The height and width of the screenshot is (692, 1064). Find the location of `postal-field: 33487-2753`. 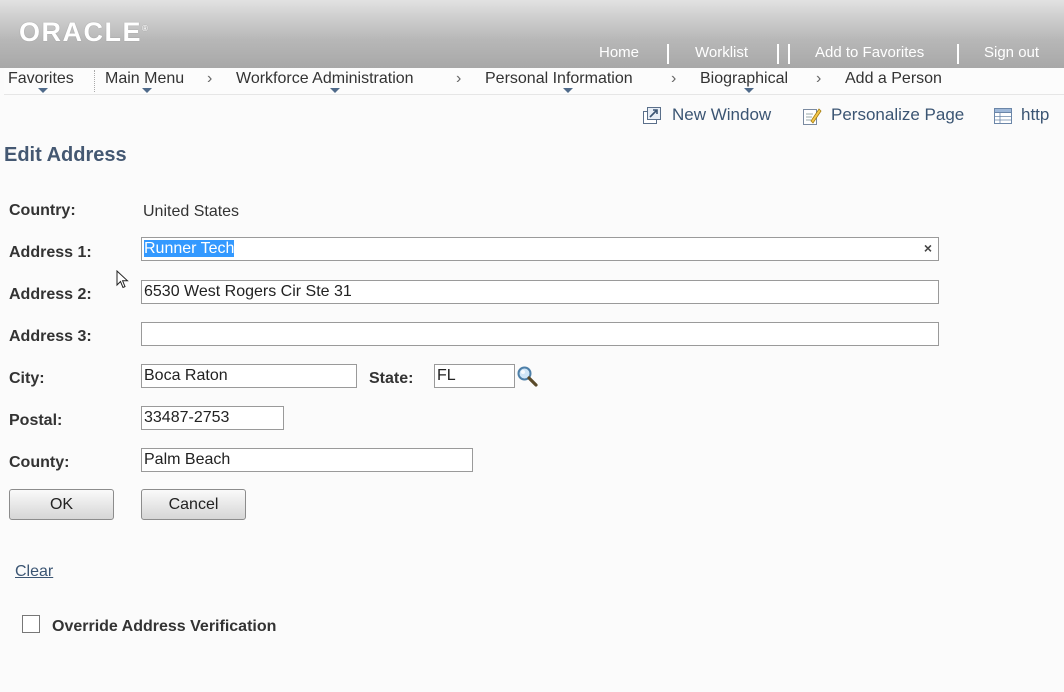

postal-field: 33487-2753 is located at coordinates (212, 418).